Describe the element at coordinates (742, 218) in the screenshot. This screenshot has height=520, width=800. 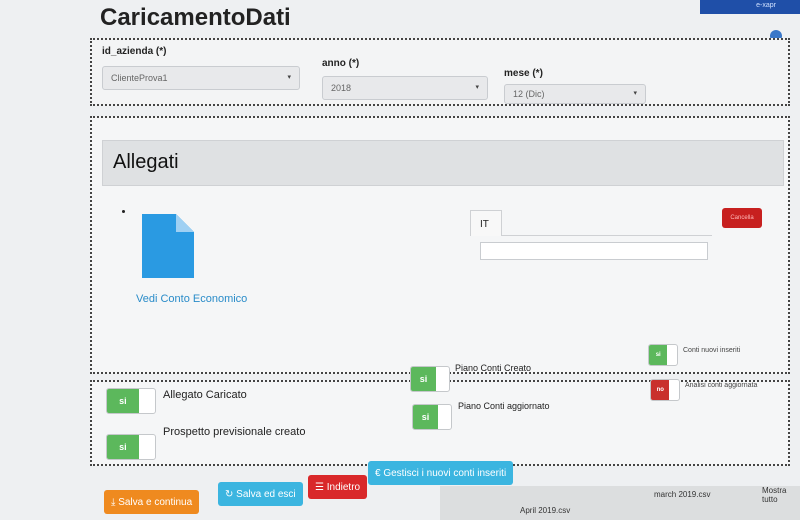
I see `delete-button: Cancella` at that location.